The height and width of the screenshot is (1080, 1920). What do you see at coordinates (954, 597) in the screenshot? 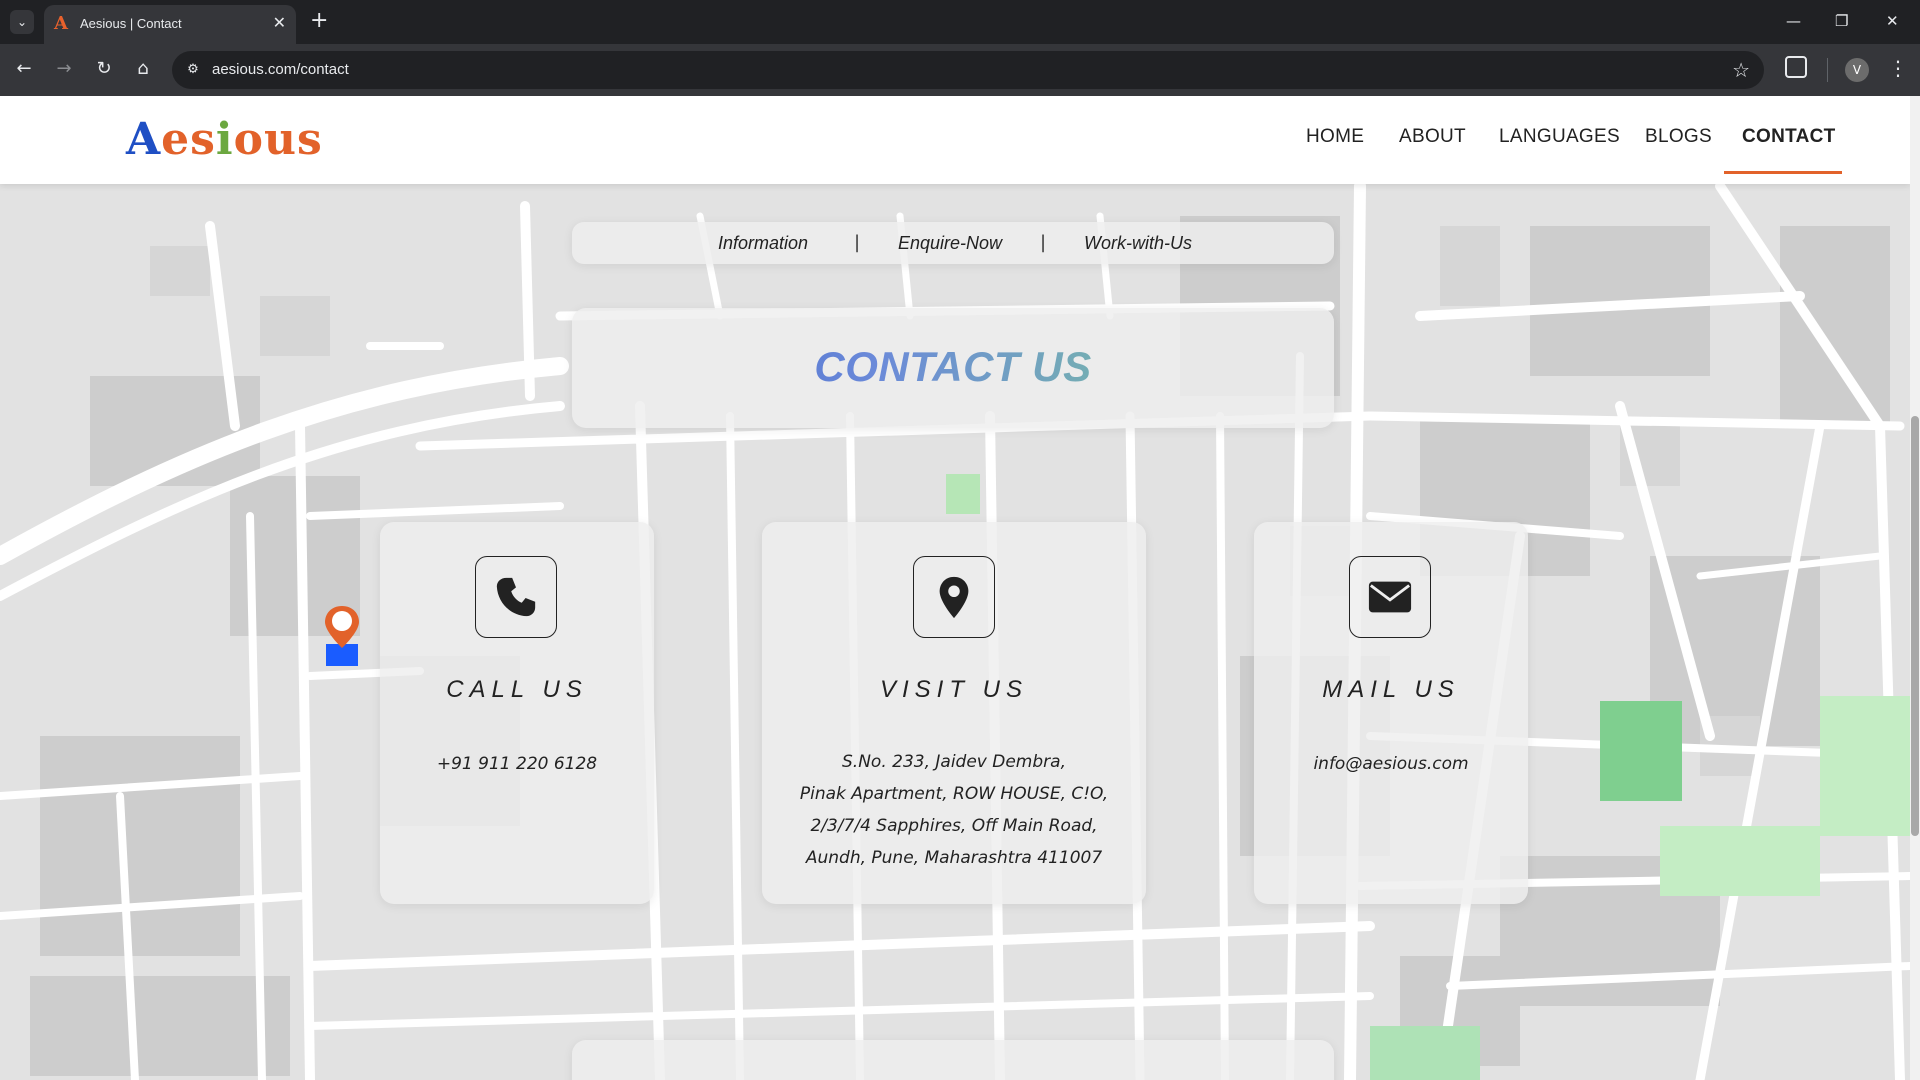
I see `map-marker-icon` at bounding box center [954, 597].